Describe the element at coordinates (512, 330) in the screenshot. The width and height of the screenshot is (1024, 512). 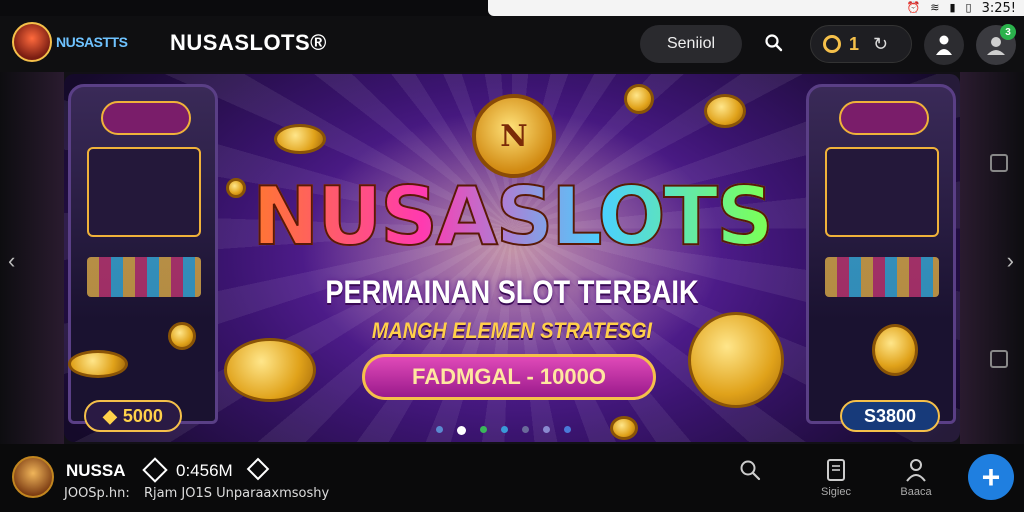
I see `banner-tagline: MANGH ELEMEN STRATESGI` at that location.